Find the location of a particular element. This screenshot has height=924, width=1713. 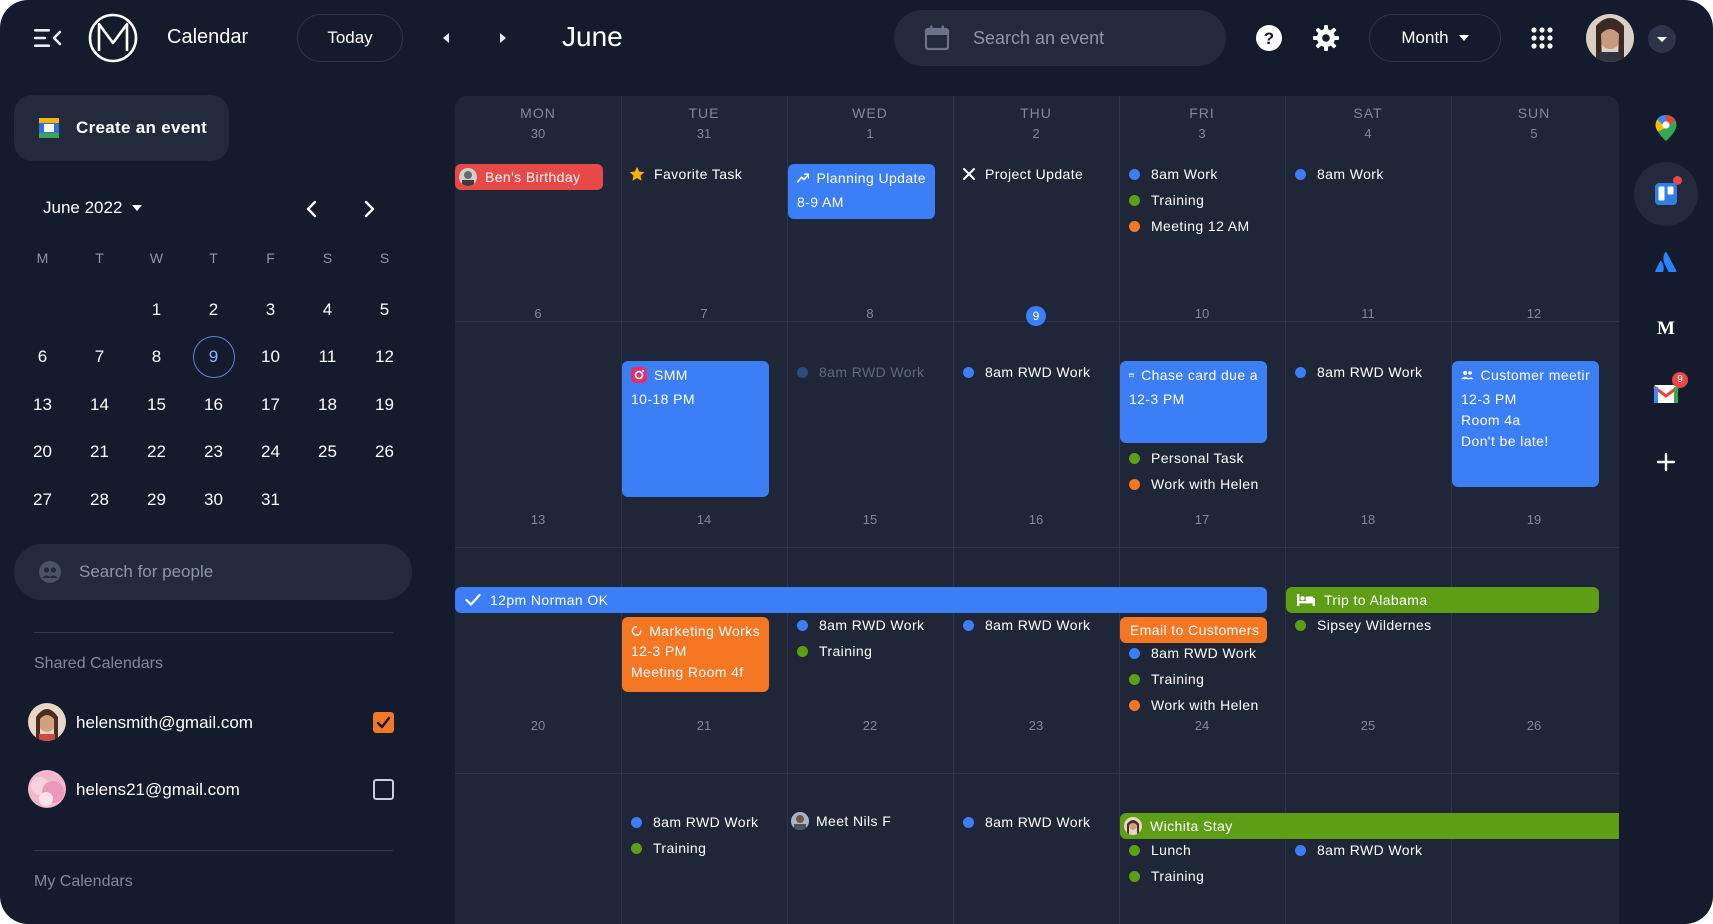

trello-app-button is located at coordinates (1666, 194).